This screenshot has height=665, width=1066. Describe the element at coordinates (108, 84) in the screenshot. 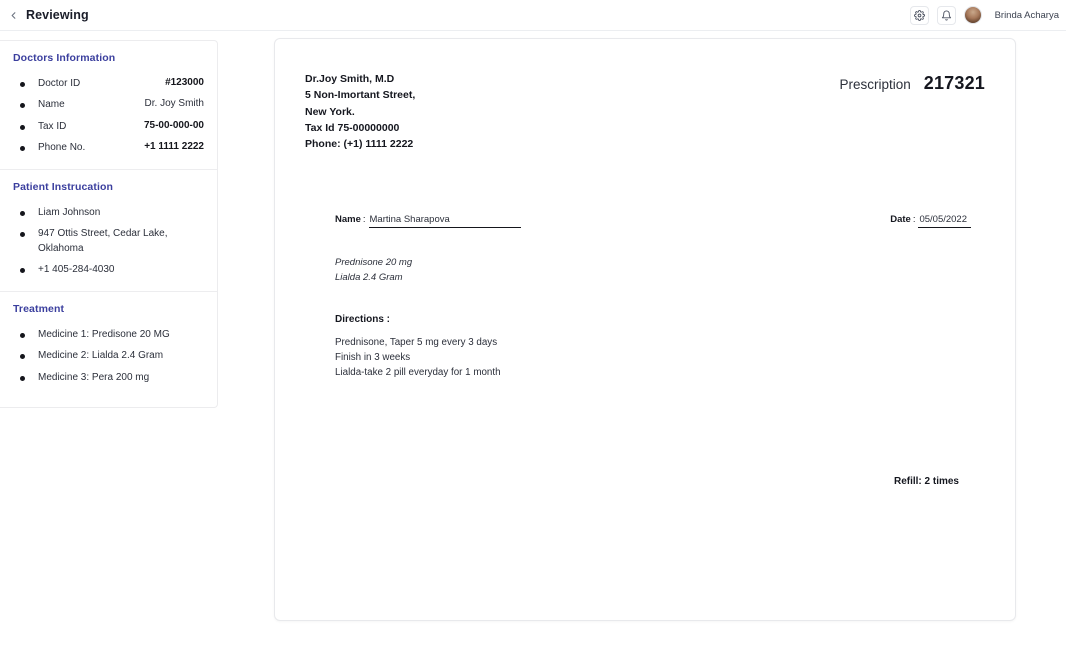

I see `list-item: Doctor ID #123000` at that location.